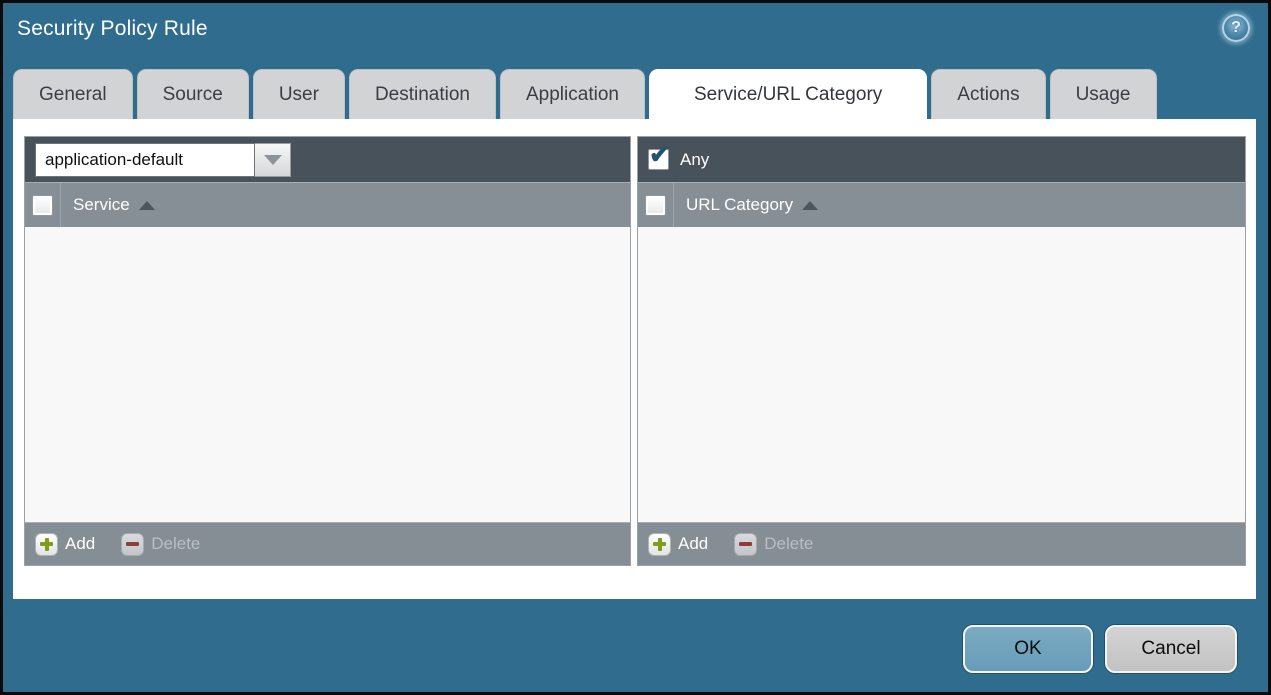 The width and height of the screenshot is (1271, 695). What do you see at coordinates (941, 204) in the screenshot?
I see `url-category-table-header: URL Category` at bounding box center [941, 204].